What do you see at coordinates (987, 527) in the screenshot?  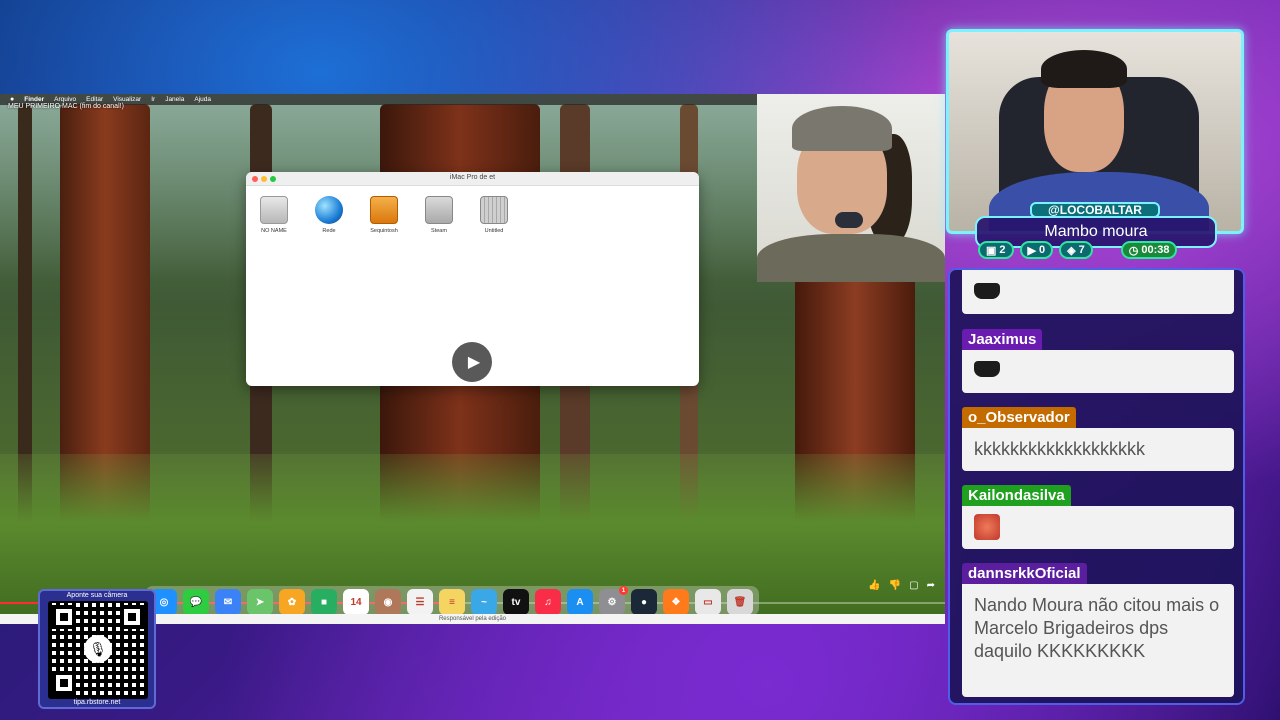 I see `face-emote-icon` at bounding box center [987, 527].